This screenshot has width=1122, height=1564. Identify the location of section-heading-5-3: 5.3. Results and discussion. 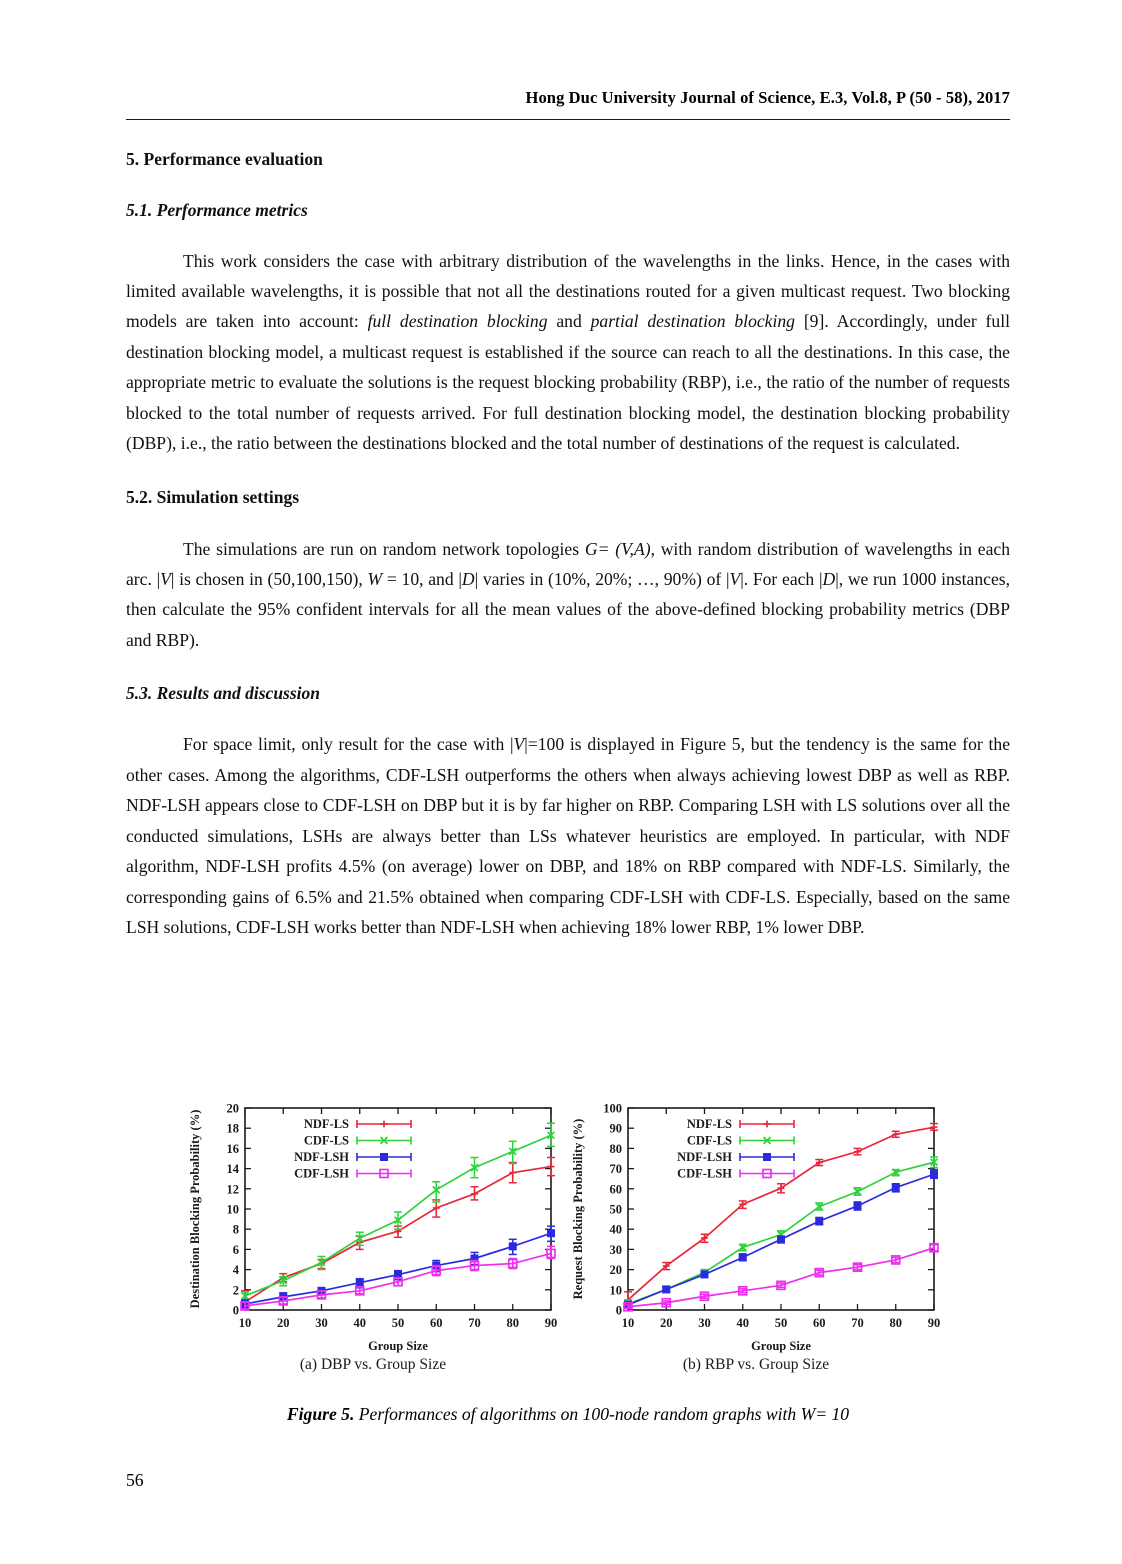
(223, 693).